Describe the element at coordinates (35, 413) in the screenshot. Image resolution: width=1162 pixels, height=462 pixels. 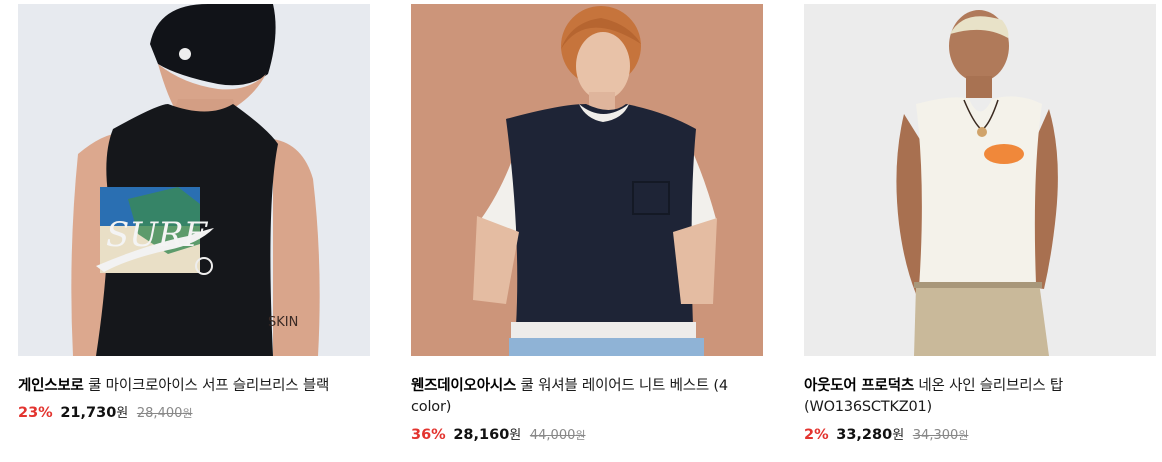
I see `discount-rate: 23%` at that location.